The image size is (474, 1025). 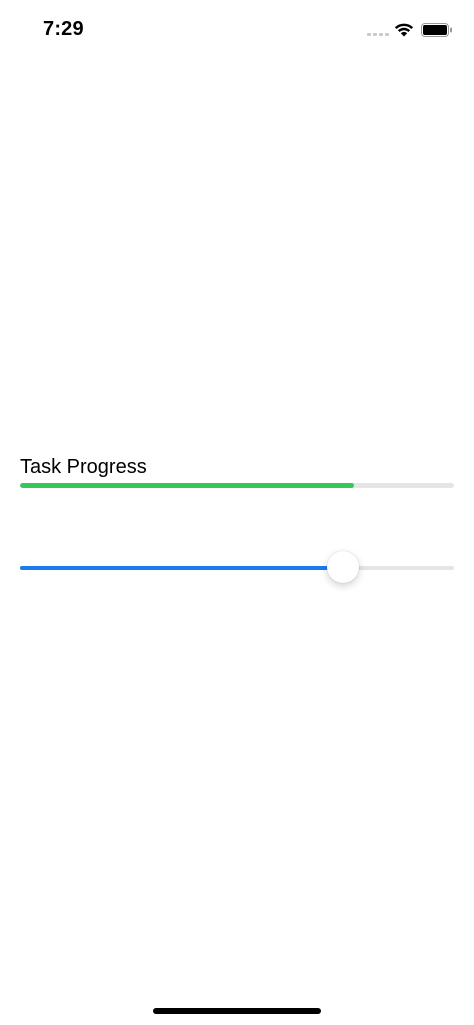 What do you see at coordinates (63, 29) in the screenshot?
I see `status-time: 7:29` at bounding box center [63, 29].